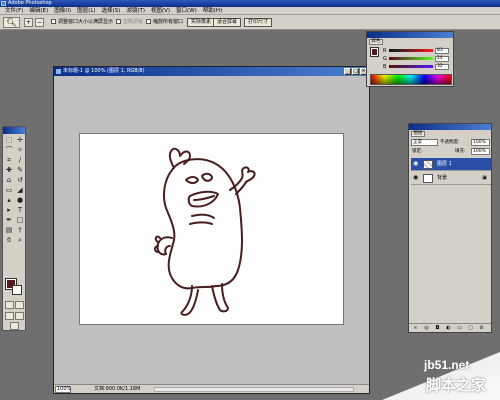 The width and height of the screenshot is (500, 400). Describe the element at coordinates (20, 170) in the screenshot. I see `brush-tool-icon: ✎` at that location.